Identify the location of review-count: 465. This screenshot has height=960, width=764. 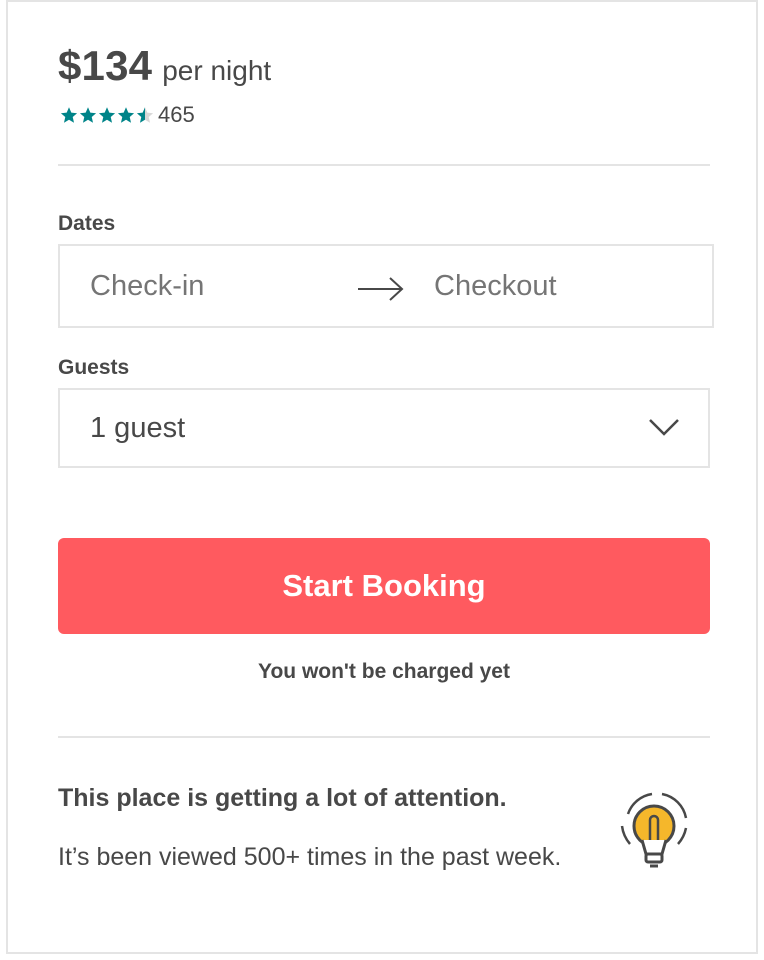
(176, 114).